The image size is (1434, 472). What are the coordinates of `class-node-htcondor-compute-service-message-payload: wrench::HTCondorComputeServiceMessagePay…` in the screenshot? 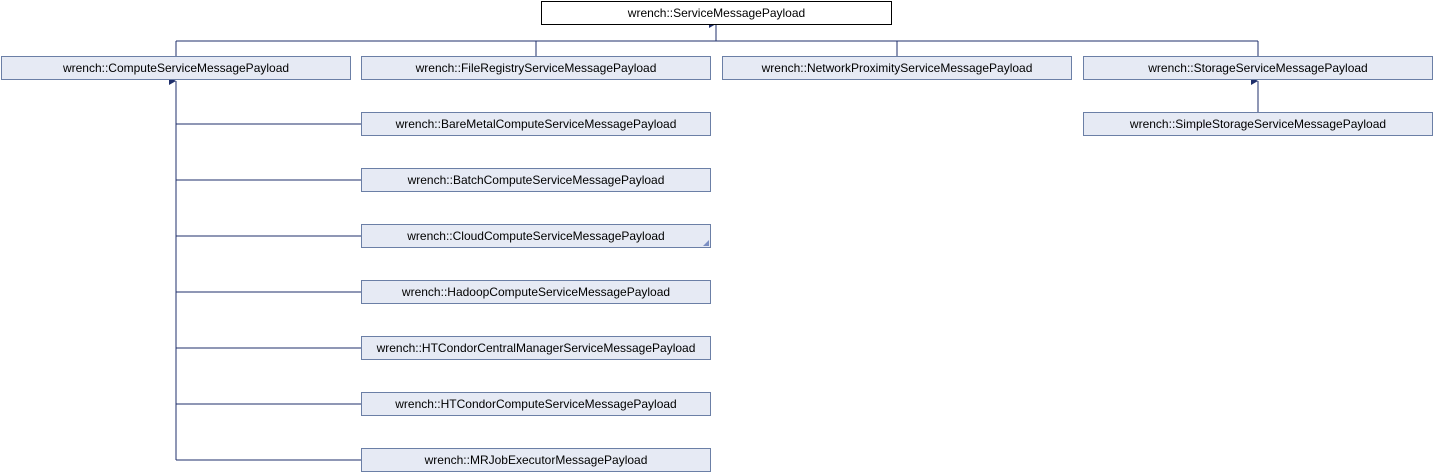 It's located at (536, 404).